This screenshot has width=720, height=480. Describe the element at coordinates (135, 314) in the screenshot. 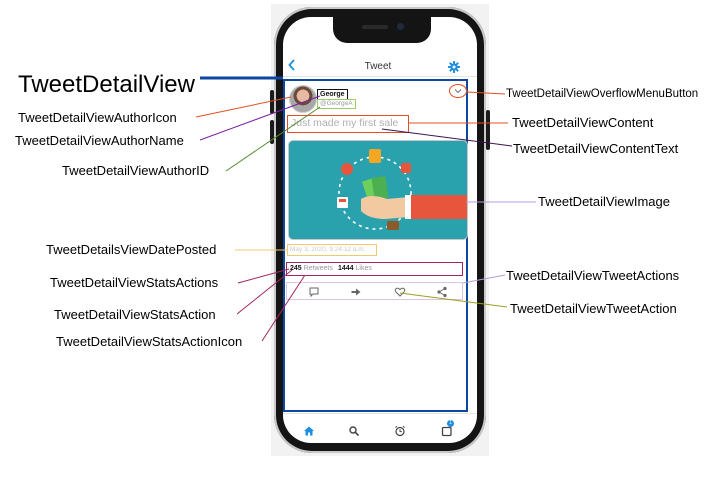

I see `label-stats-action: TweetDetailViewStatsAction` at that location.